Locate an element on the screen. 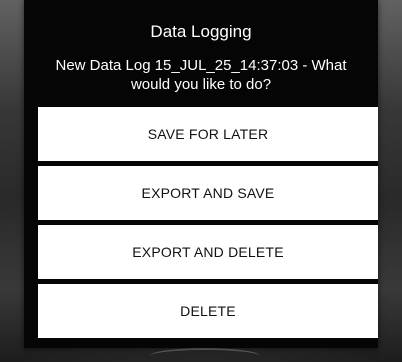 The width and height of the screenshot is (402, 362). background-panel-left is located at coordinates (12, 181).